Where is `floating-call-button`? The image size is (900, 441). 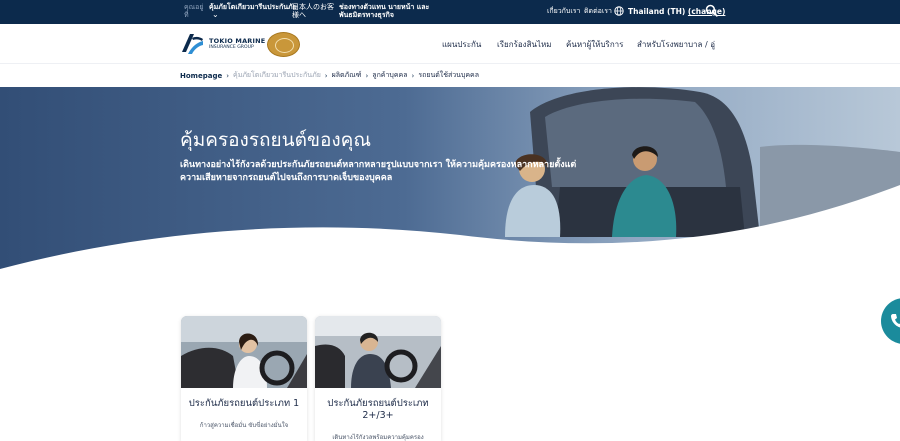 floating-call-button is located at coordinates (890, 321).